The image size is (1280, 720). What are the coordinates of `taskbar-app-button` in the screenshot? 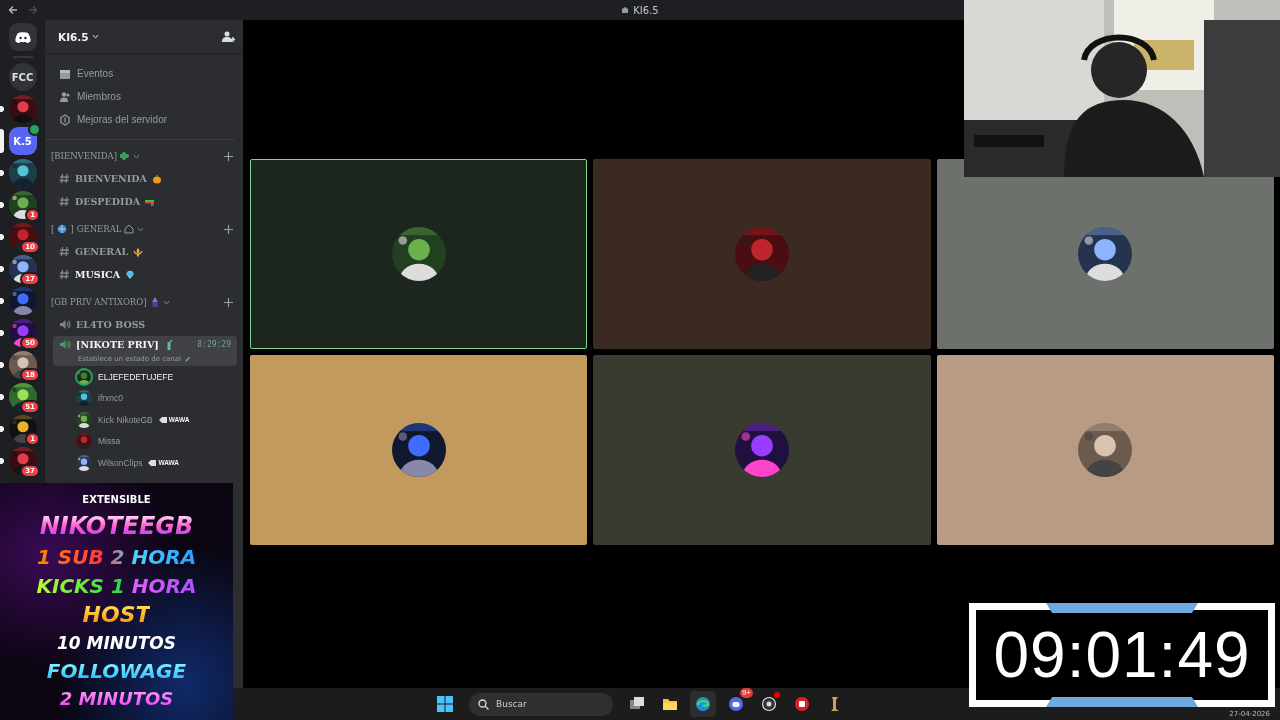 It's located at (703, 704).